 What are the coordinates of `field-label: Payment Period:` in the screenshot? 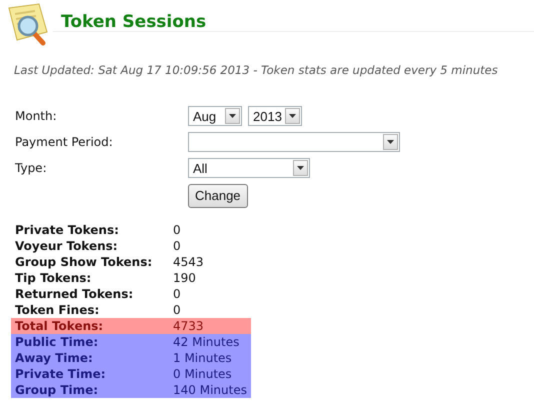 It's located at (64, 143).